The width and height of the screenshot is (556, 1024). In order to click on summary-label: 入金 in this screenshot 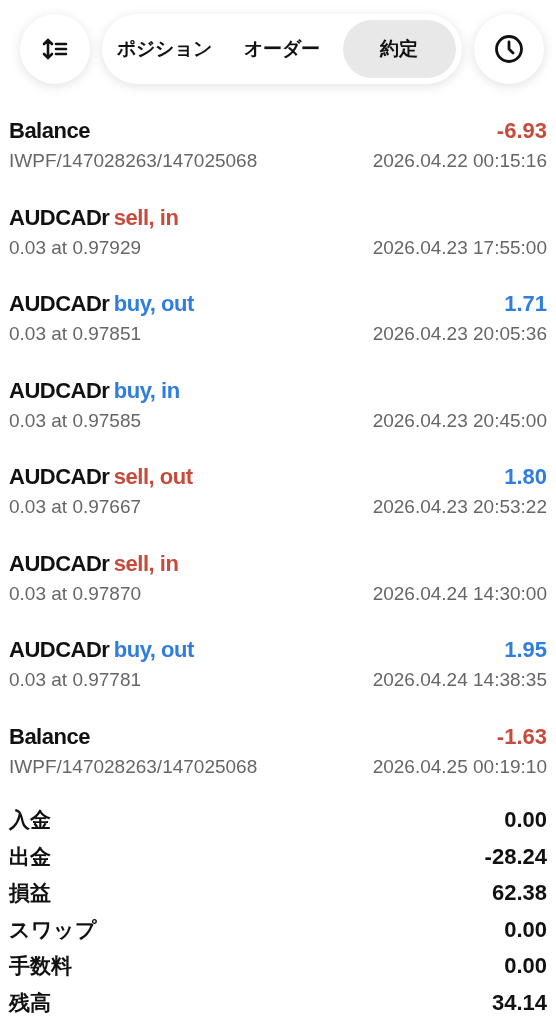, I will do `click(30, 820)`.